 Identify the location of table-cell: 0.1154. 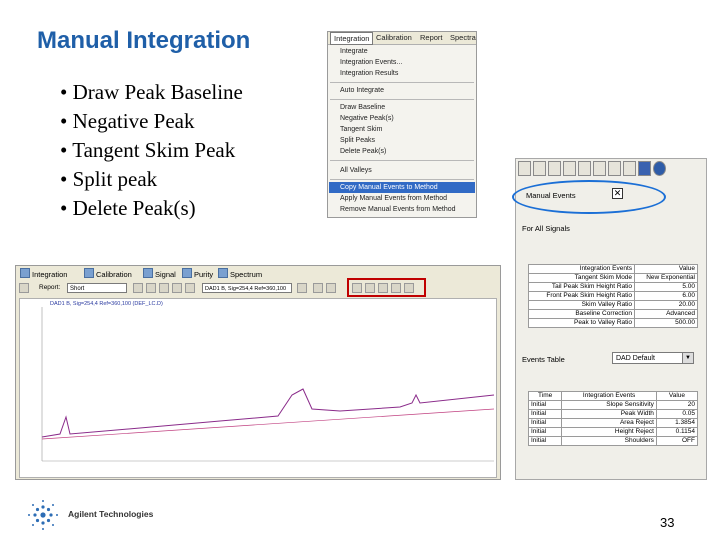
(677, 432).